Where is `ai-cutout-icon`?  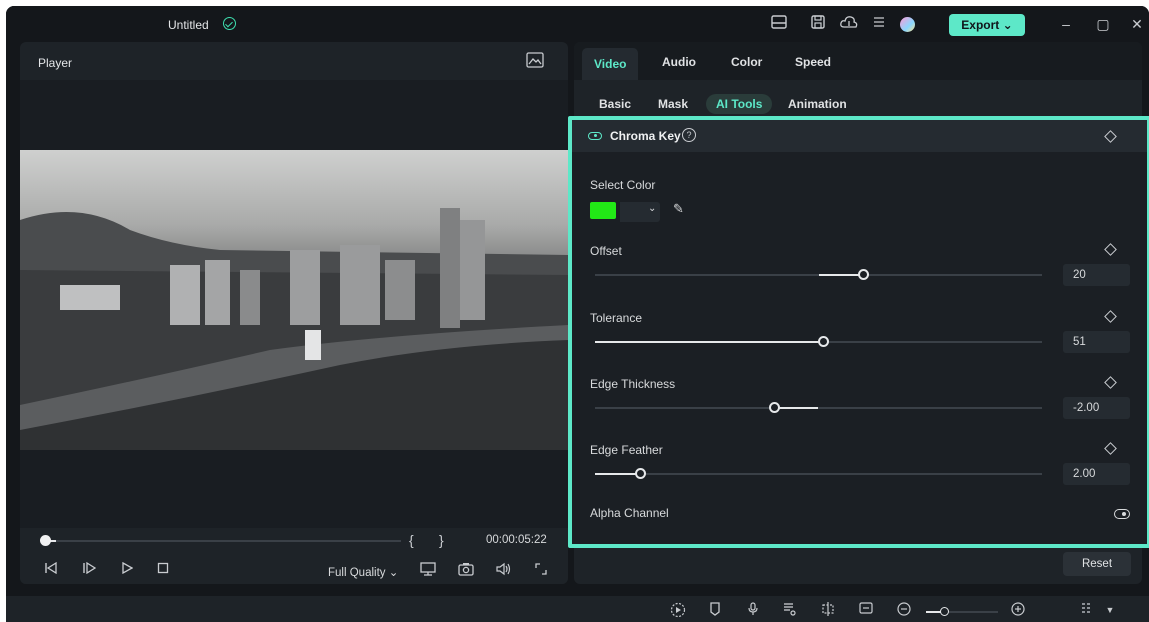
ai-cutout-icon is located at coordinates (828, 610).